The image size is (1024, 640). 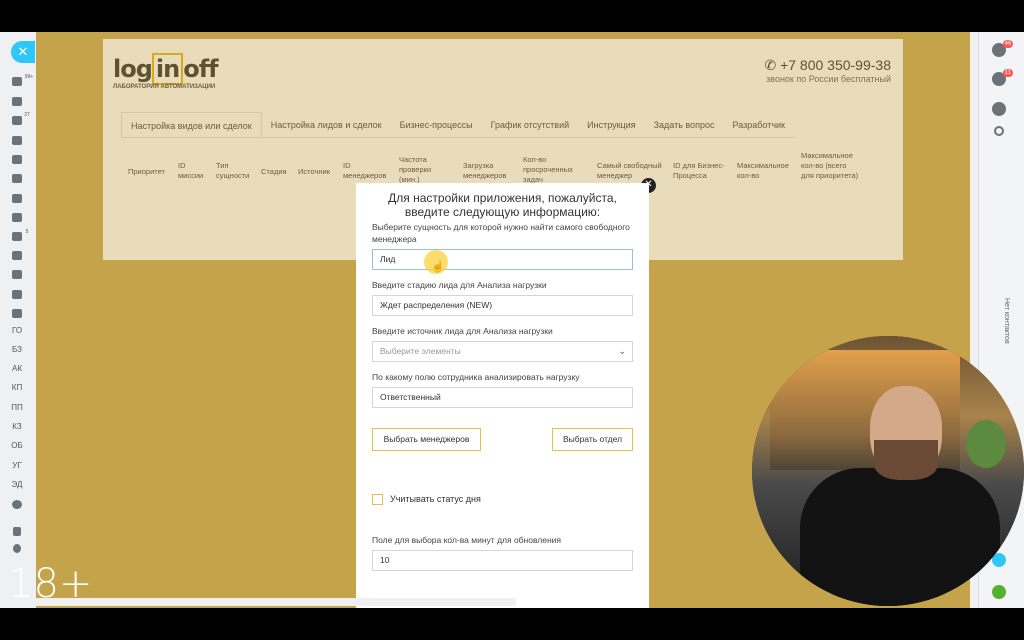 What do you see at coordinates (17, 485) in the screenshot?
I see `sidebar-item-ed: ЭД` at bounding box center [17, 485].